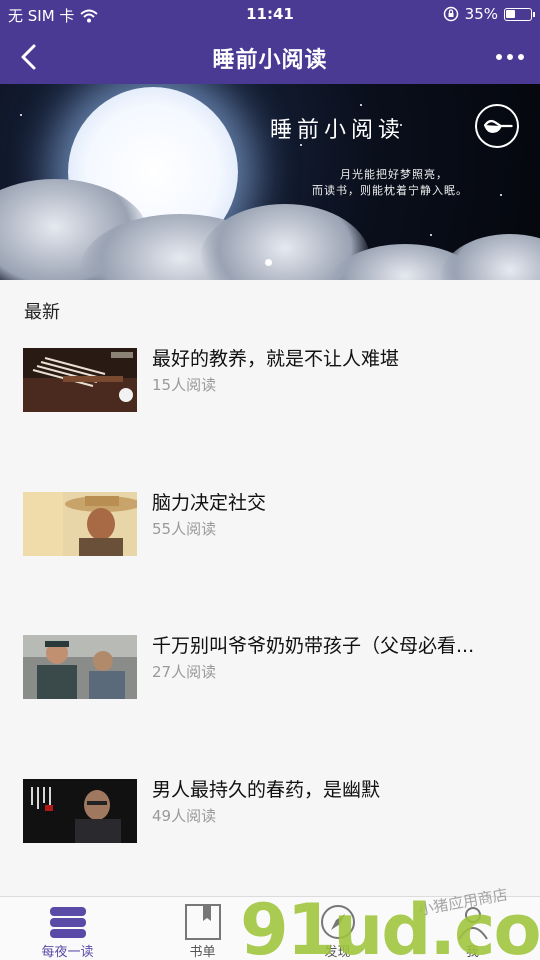 This screenshot has height=960, width=540. I want to click on banner-line-1: 月光能把好梦照亮，, so click(394, 174).